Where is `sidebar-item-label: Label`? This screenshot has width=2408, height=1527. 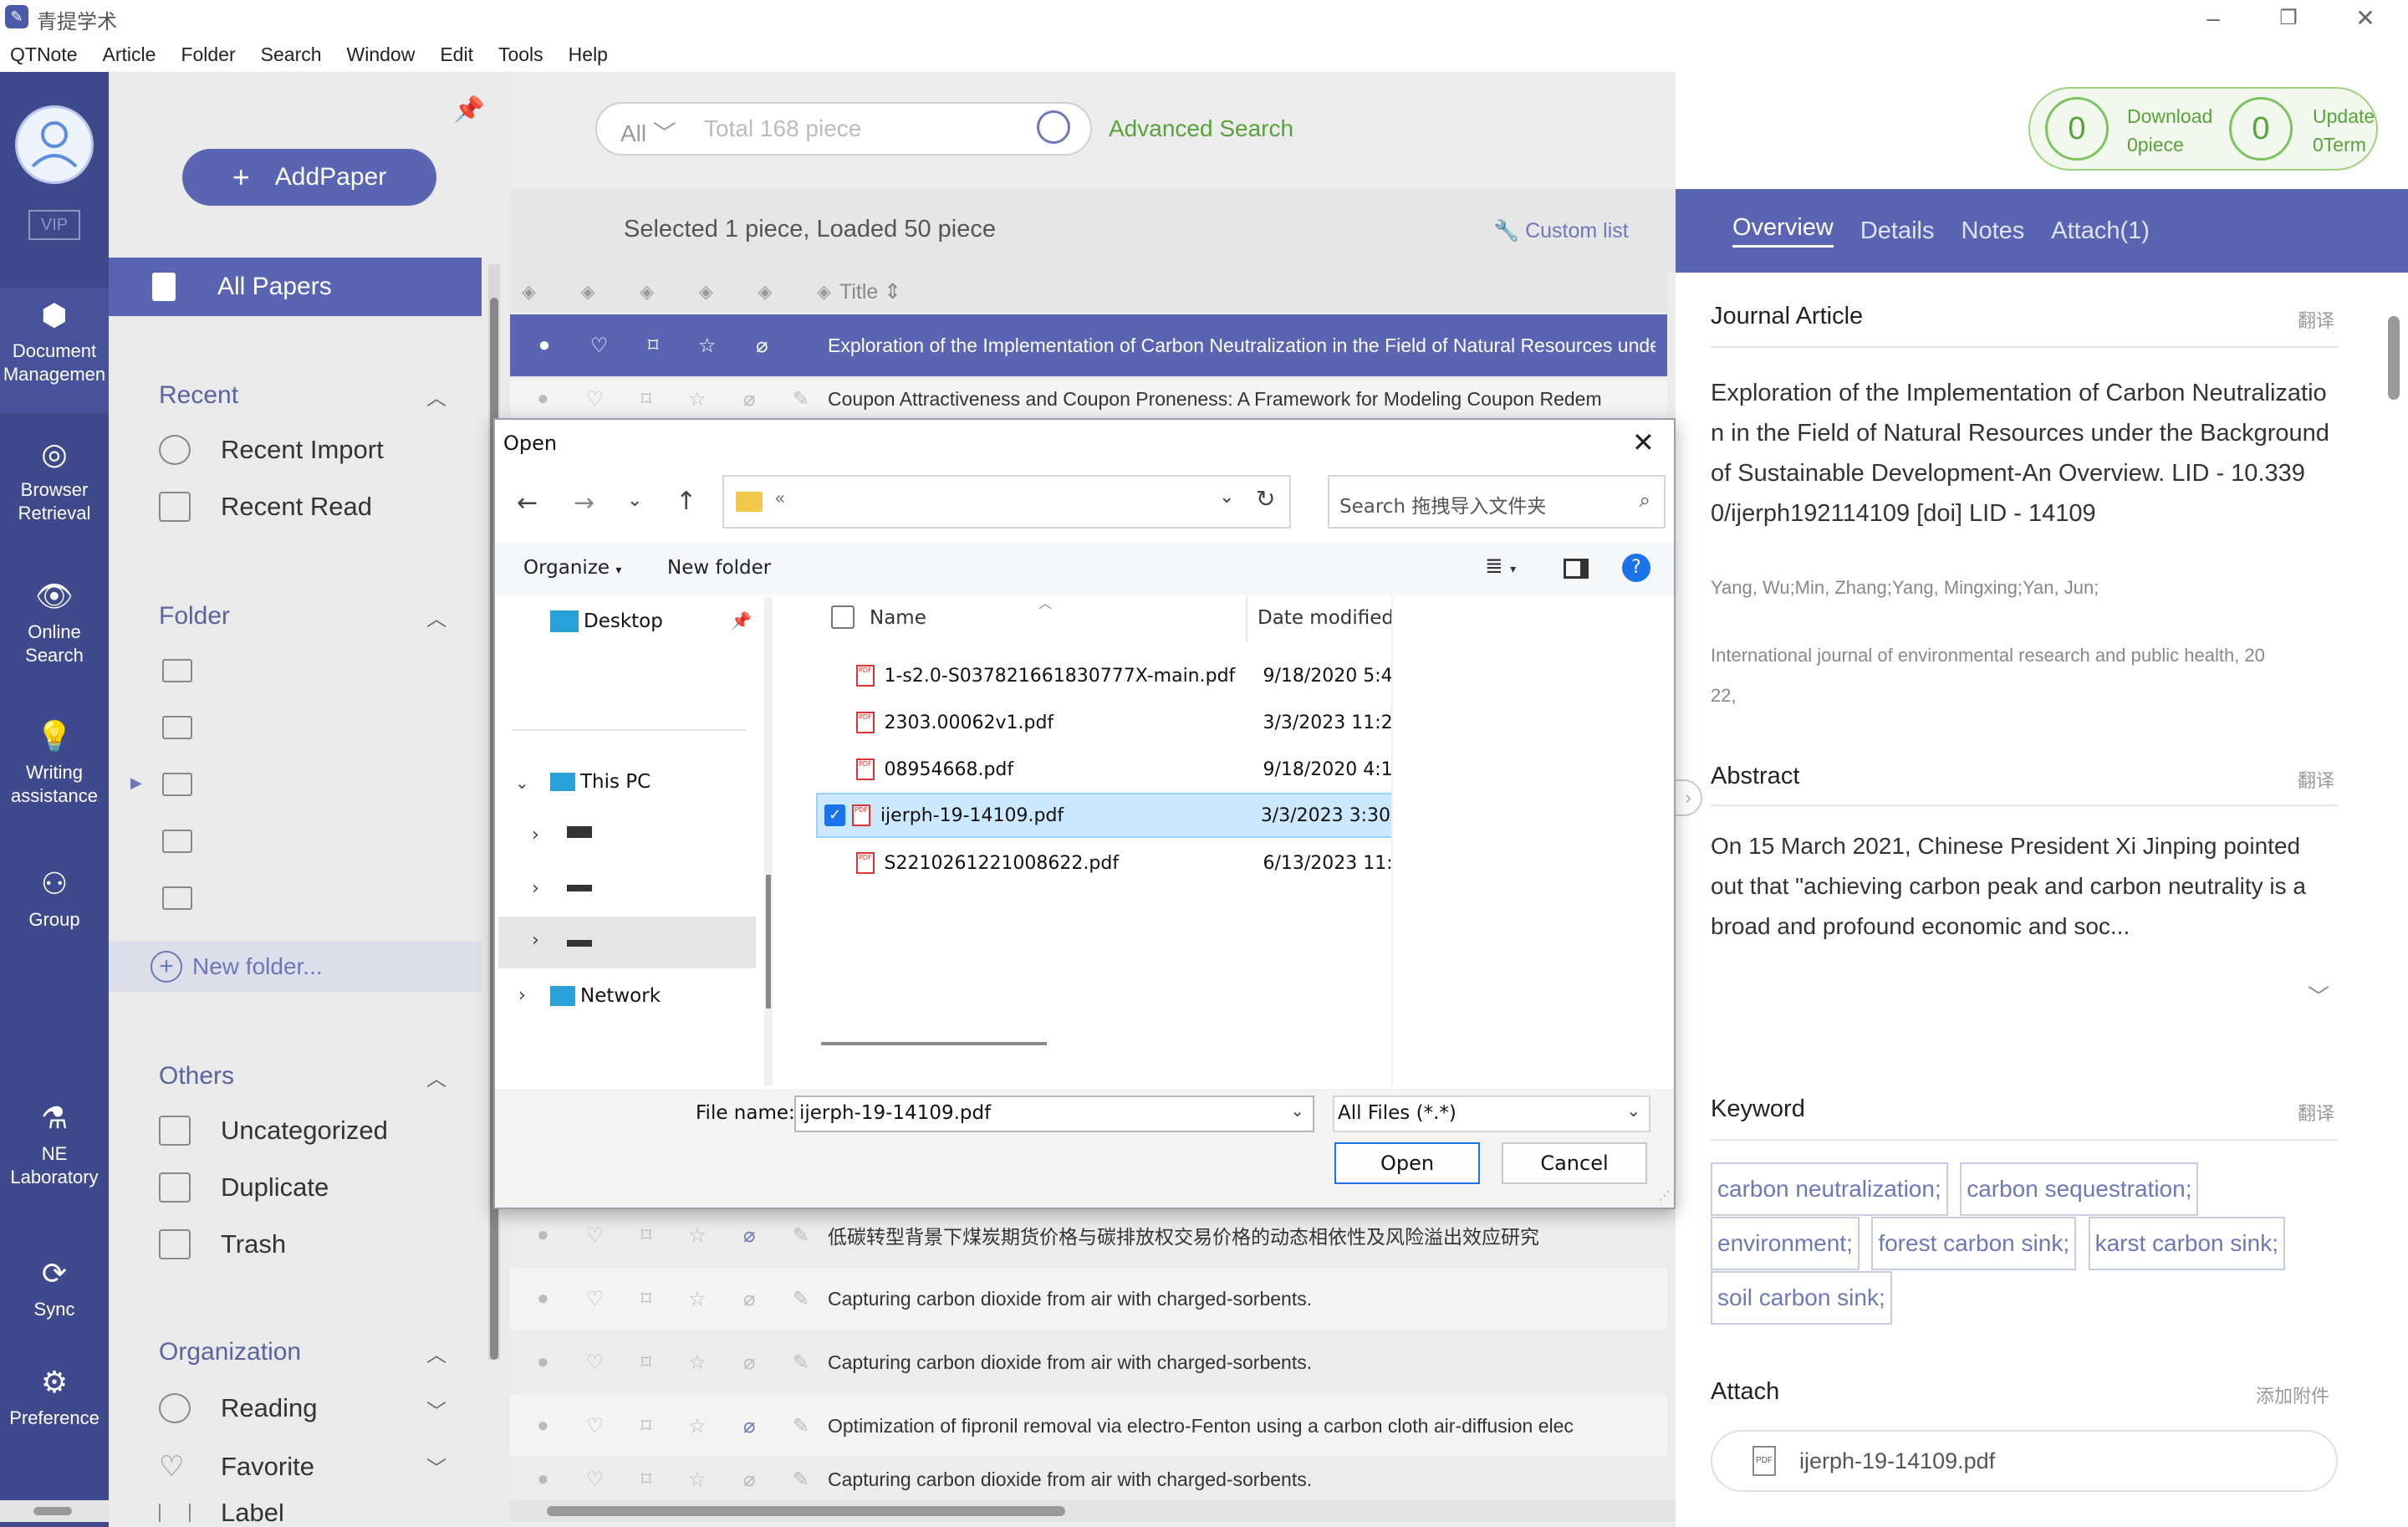
sidebar-item-label: Label is located at coordinates (222, 1513).